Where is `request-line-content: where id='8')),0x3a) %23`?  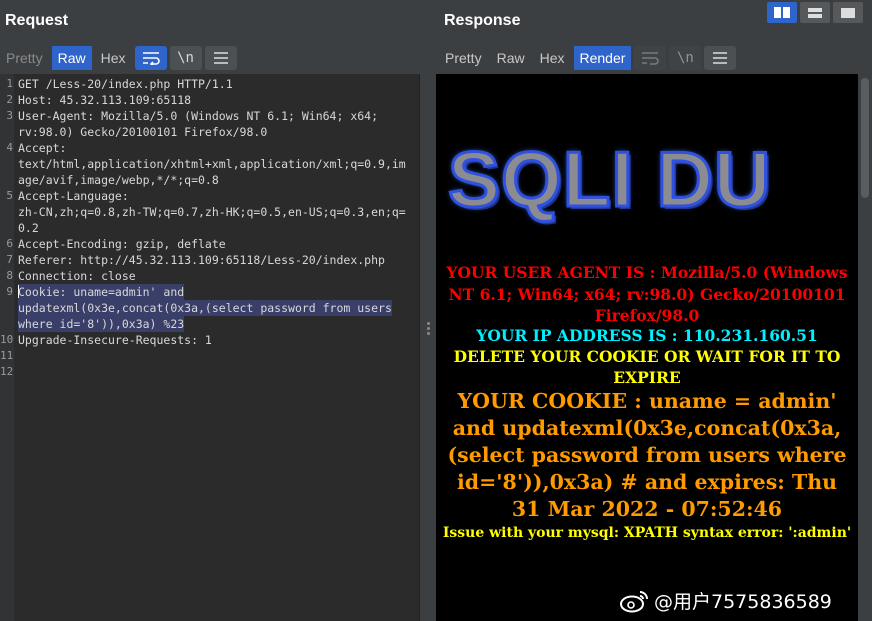
request-line-content: where id='8')),0x3a) %23 is located at coordinates (101, 324).